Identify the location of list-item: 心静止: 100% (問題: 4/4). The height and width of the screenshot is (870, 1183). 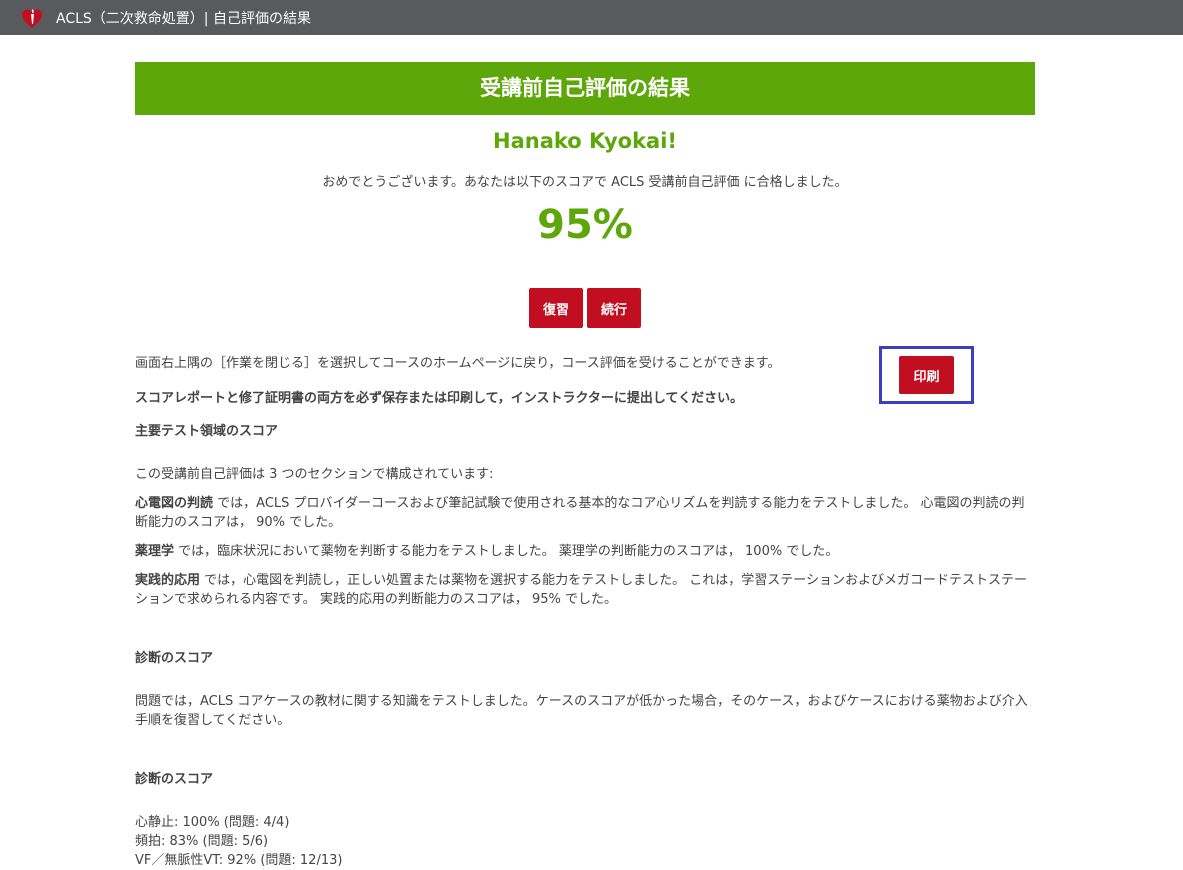
(212, 822).